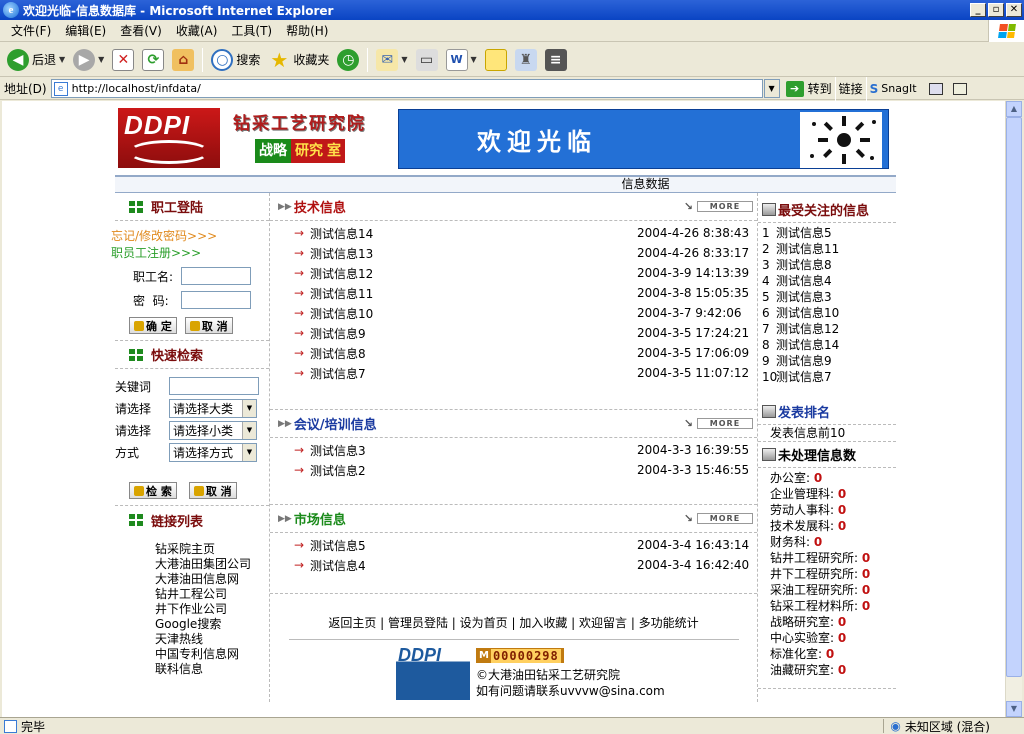 The image size is (1024, 734). I want to click on back-dropdown-icon: ▼, so click(62, 59).